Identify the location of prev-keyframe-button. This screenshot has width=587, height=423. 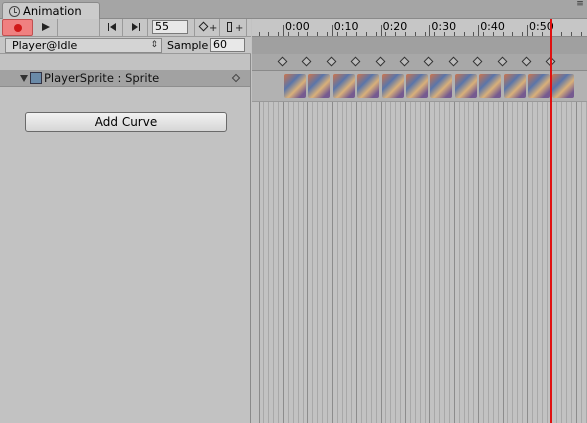
(111, 27).